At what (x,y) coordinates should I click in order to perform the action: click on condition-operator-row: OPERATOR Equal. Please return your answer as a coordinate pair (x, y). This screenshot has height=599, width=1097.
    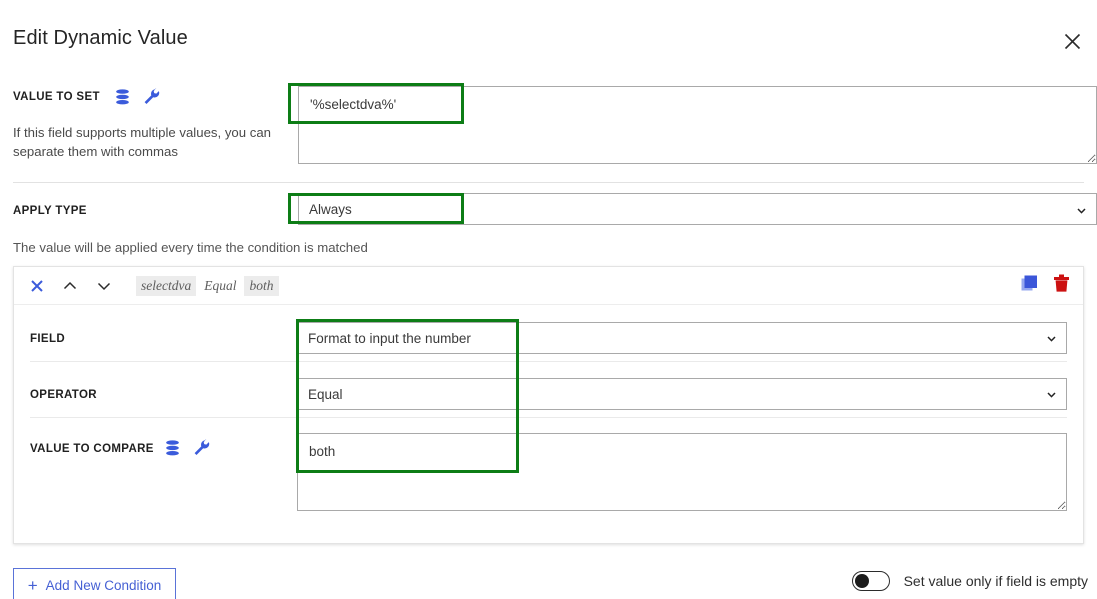
    Looking at the image, I should click on (548, 389).